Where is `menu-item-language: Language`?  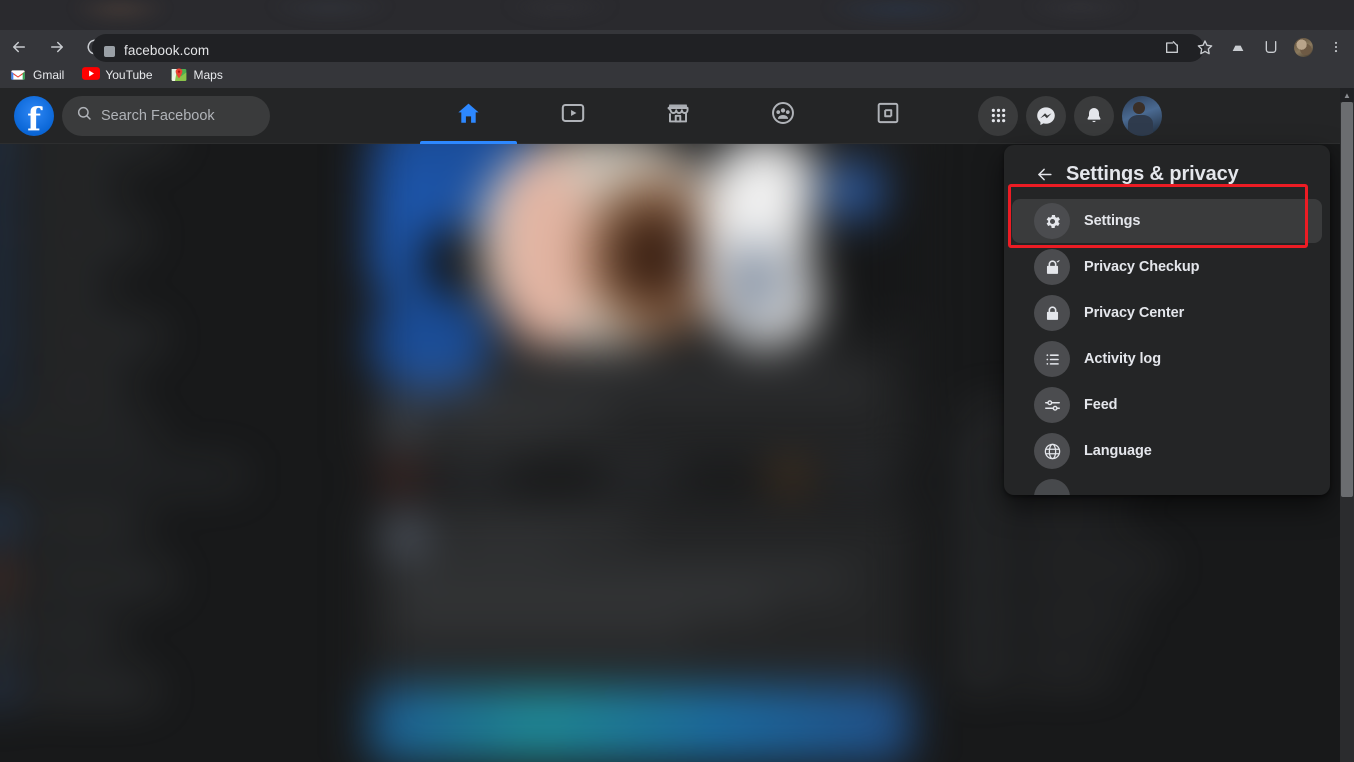 menu-item-language: Language is located at coordinates (1167, 451).